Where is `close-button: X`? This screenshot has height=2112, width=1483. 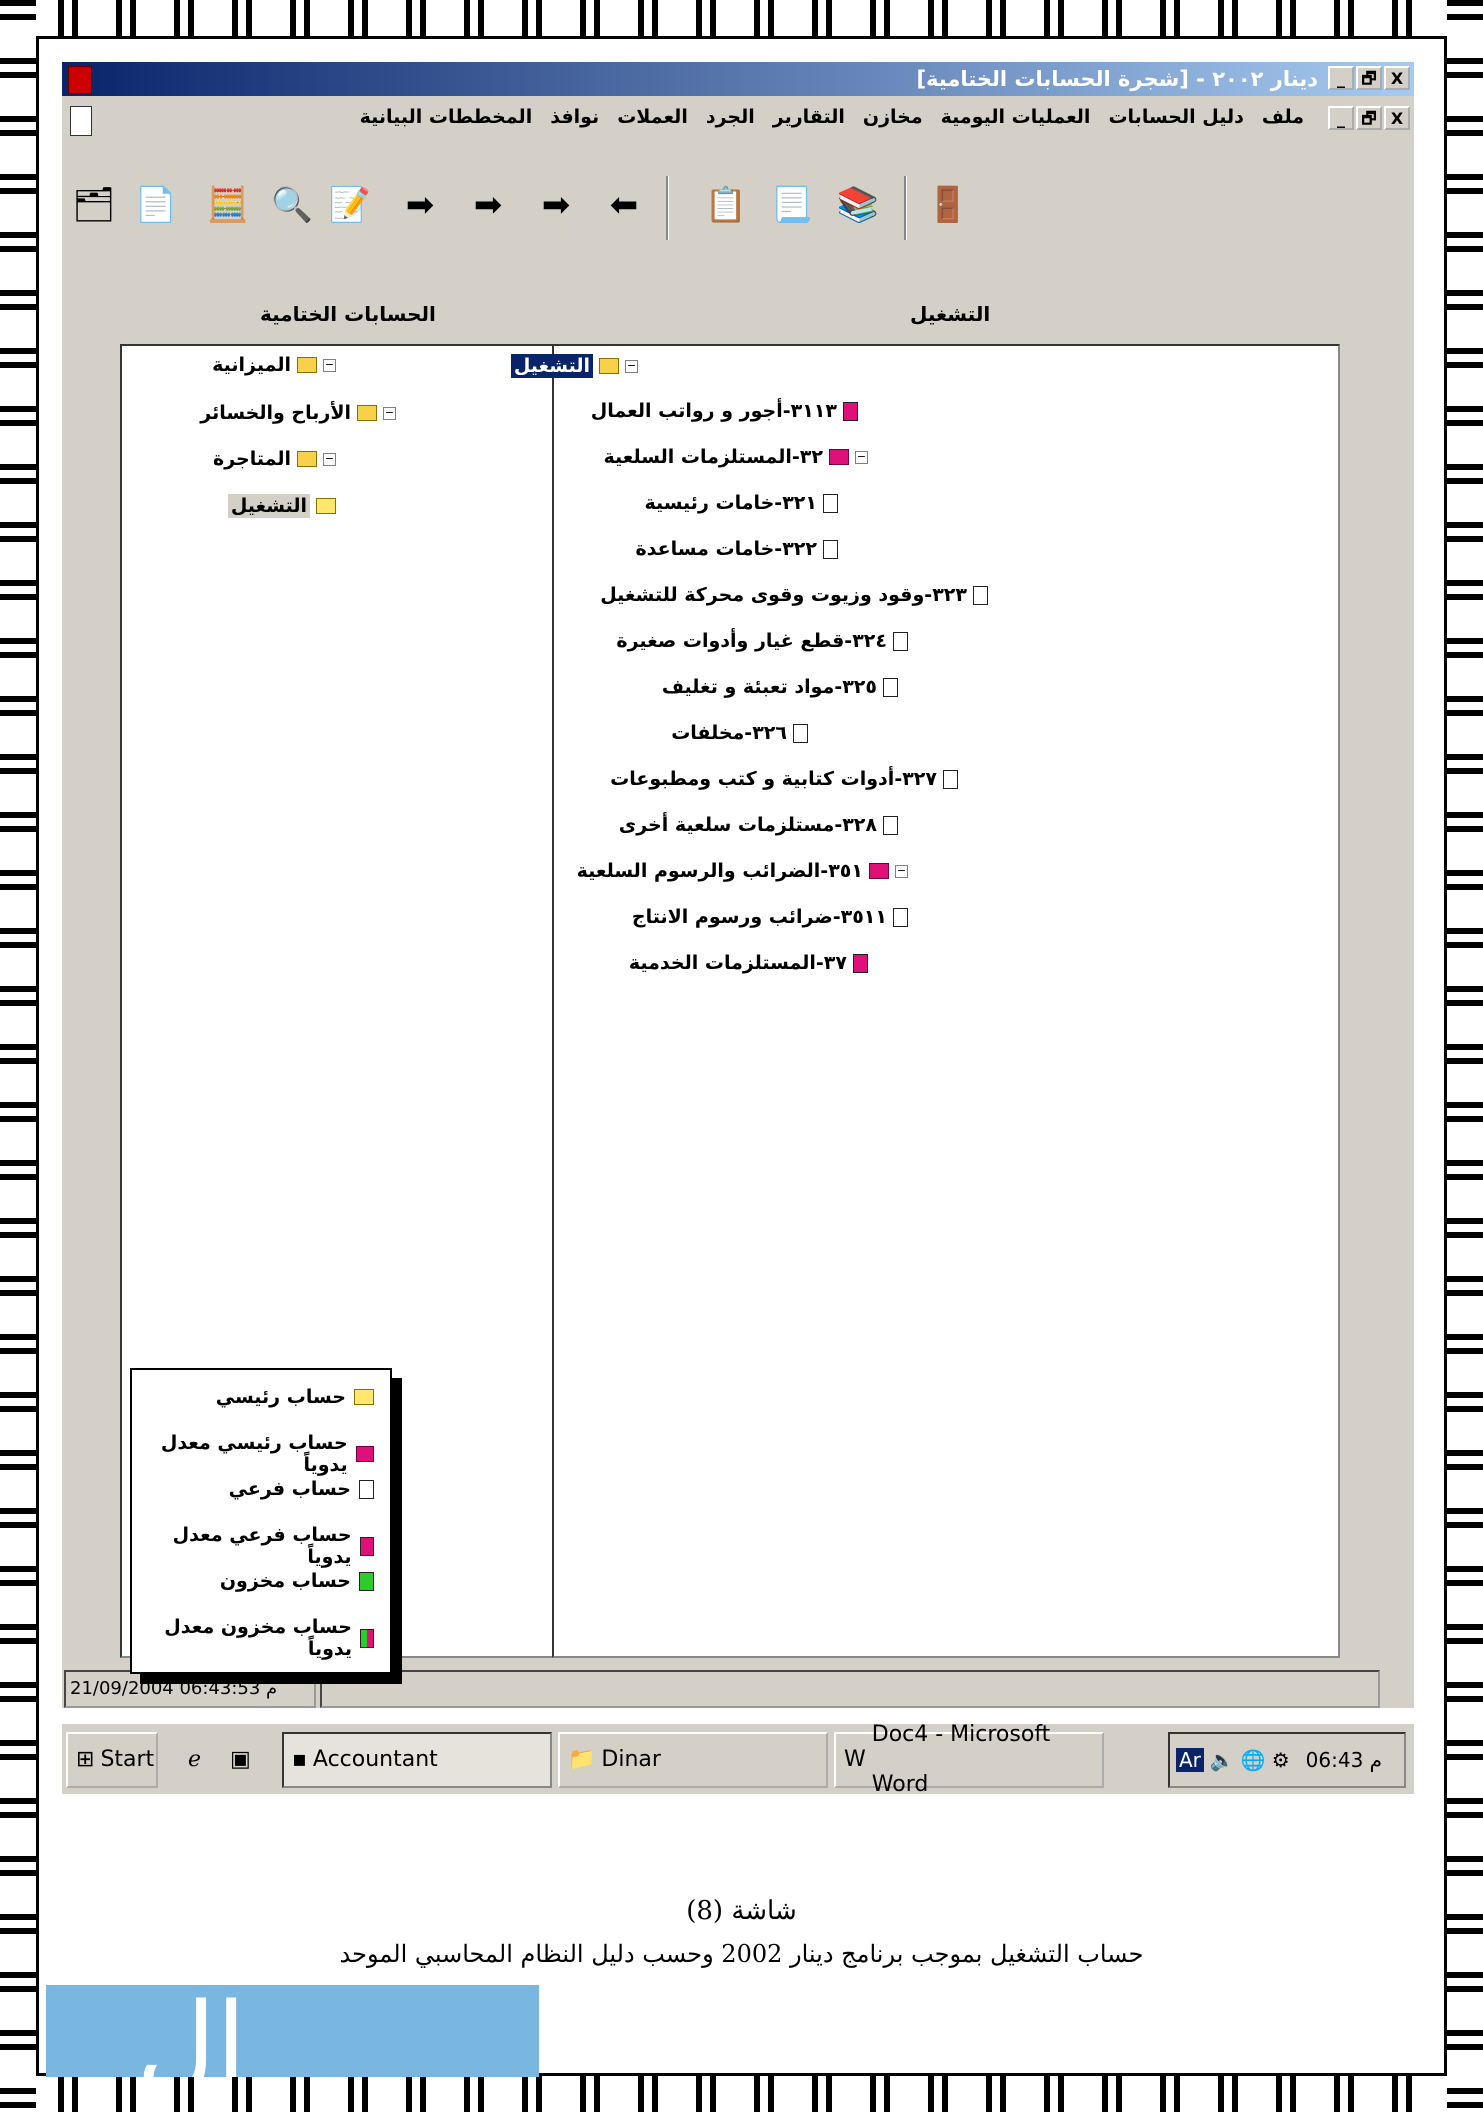
close-button: X is located at coordinates (1397, 78).